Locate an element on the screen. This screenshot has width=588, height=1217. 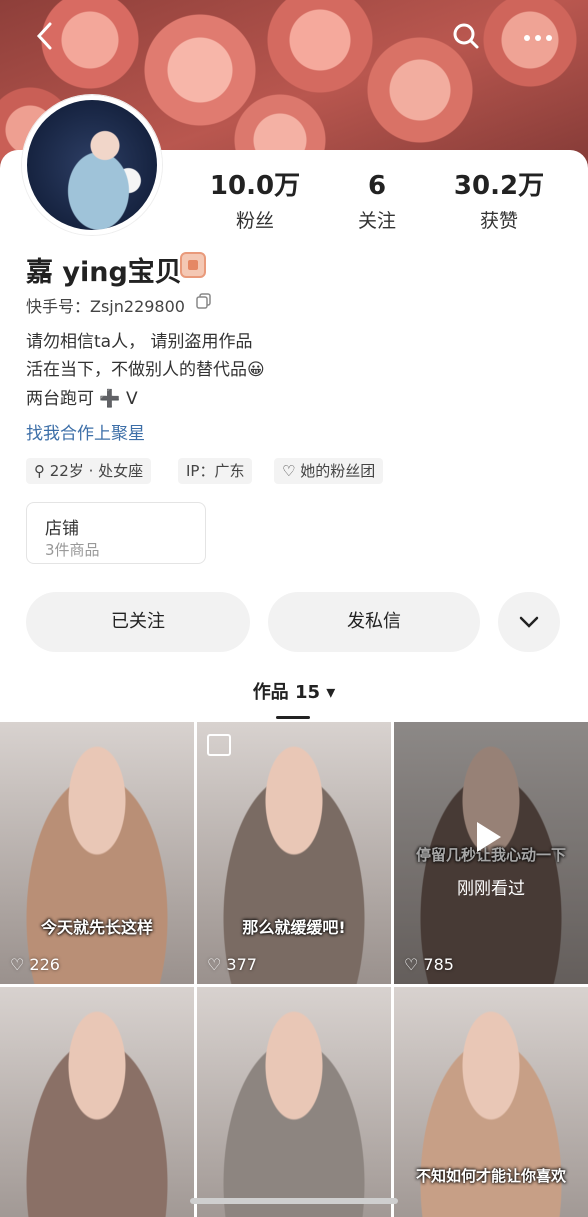
work-likes: ♡ 785 is located at coordinates (429, 964).